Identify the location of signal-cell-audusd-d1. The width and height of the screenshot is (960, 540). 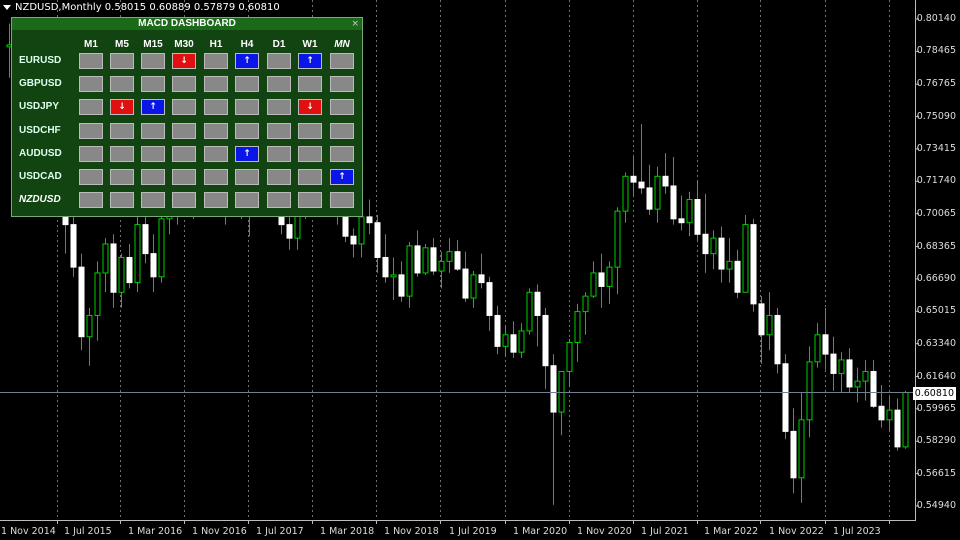
(279, 153).